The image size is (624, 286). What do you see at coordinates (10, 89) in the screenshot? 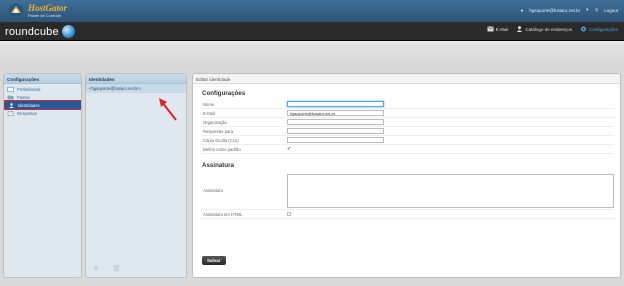
I see `preferences-icon` at bounding box center [10, 89].